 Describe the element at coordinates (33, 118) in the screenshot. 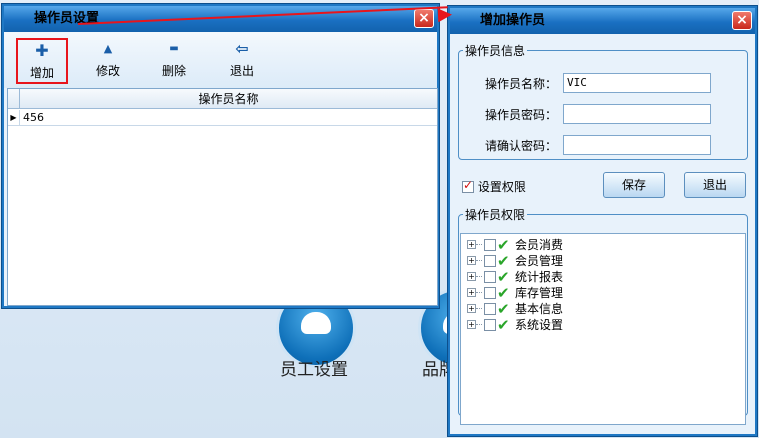

I see `operator-name-cell: 456` at that location.